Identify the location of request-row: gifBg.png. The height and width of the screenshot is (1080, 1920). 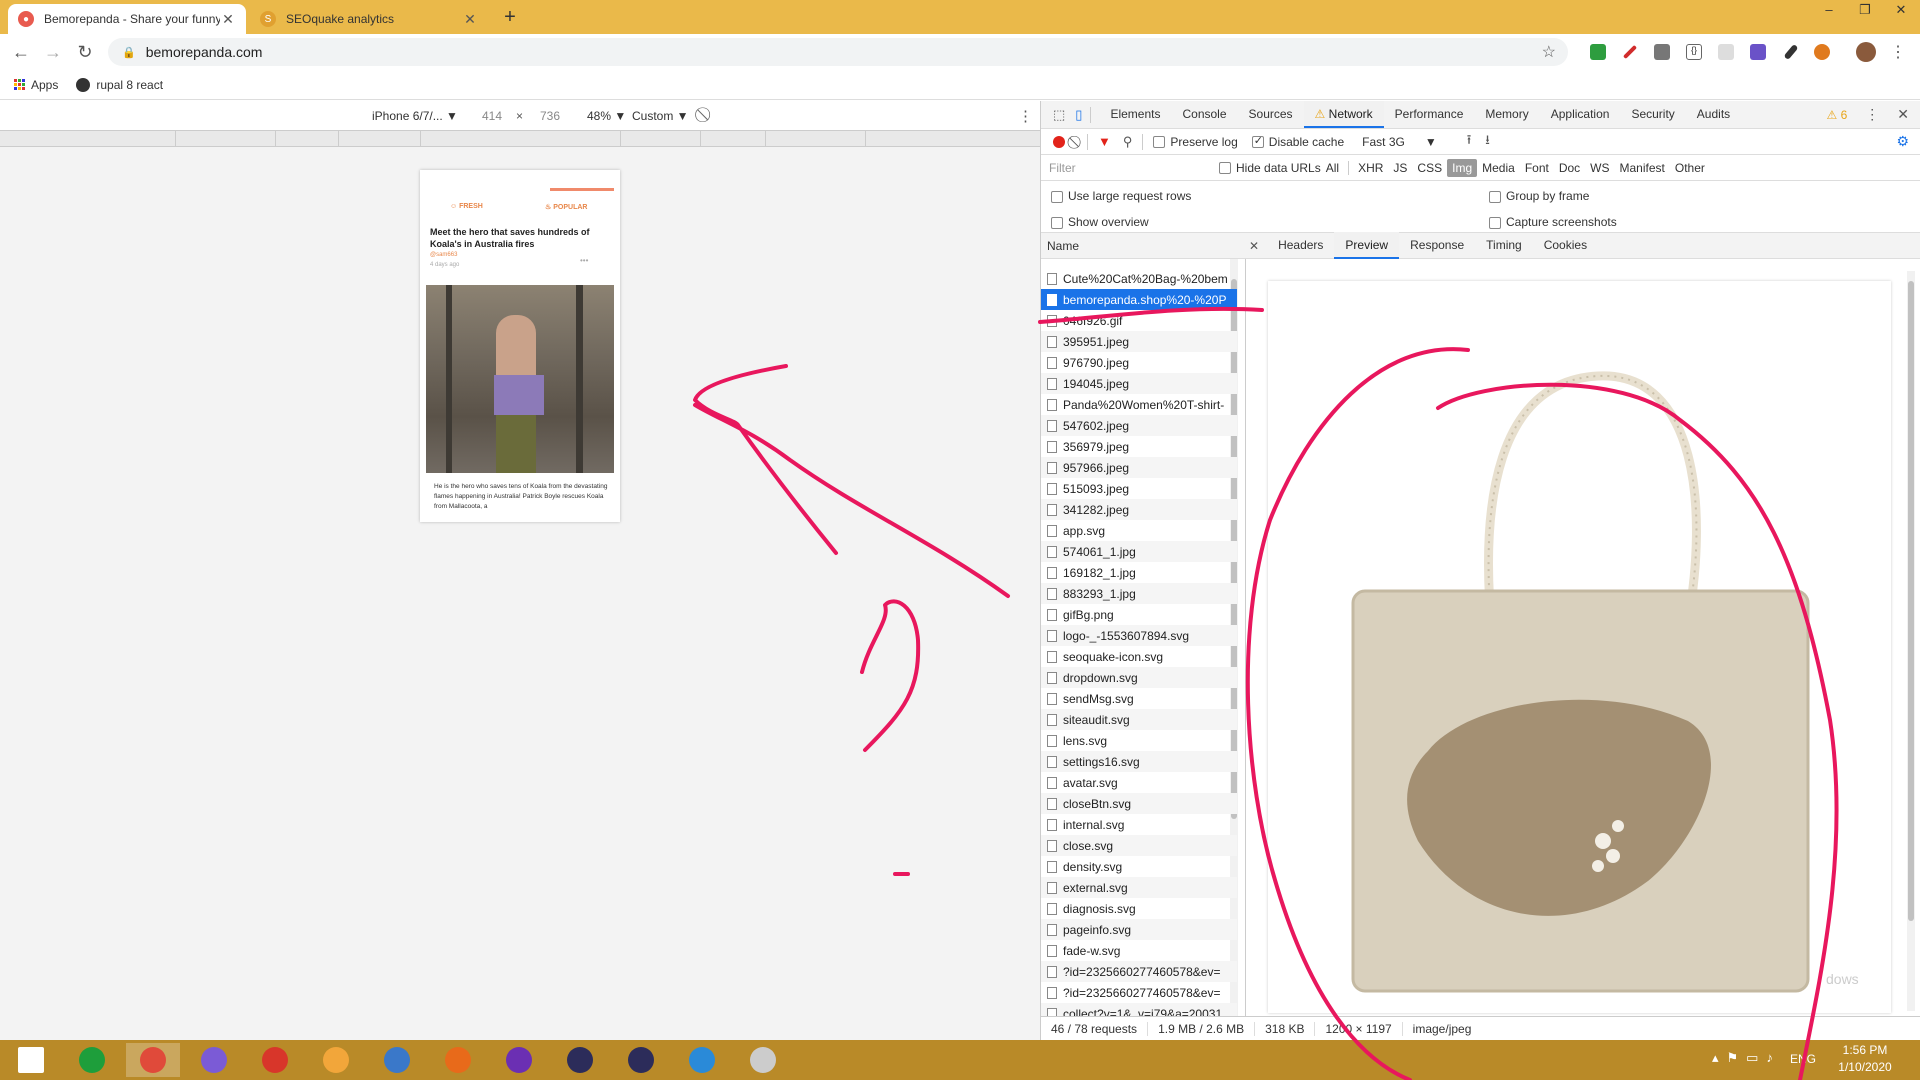
(1139, 614).